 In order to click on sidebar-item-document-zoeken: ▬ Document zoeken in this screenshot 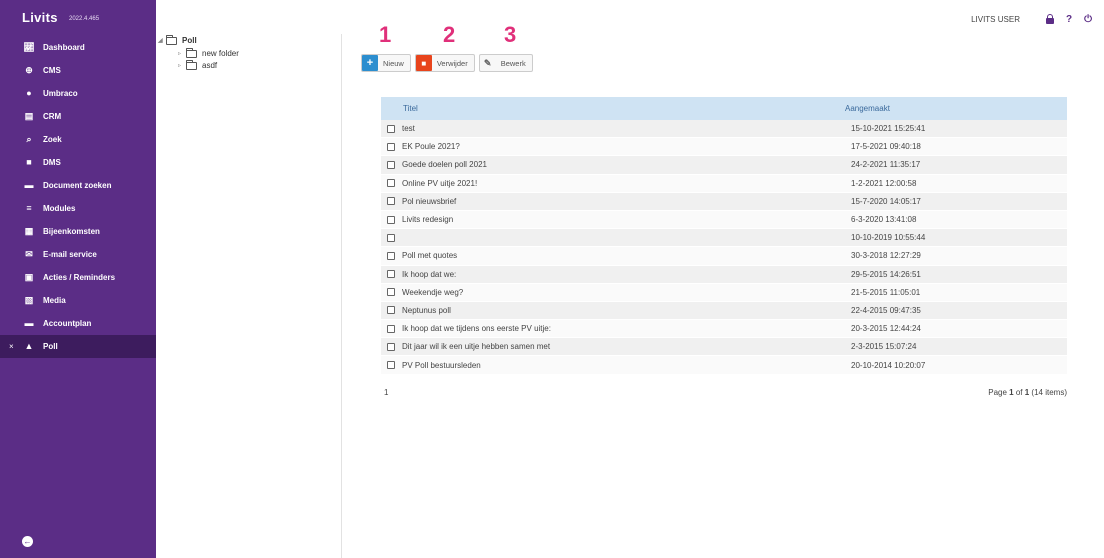, I will do `click(78, 185)`.